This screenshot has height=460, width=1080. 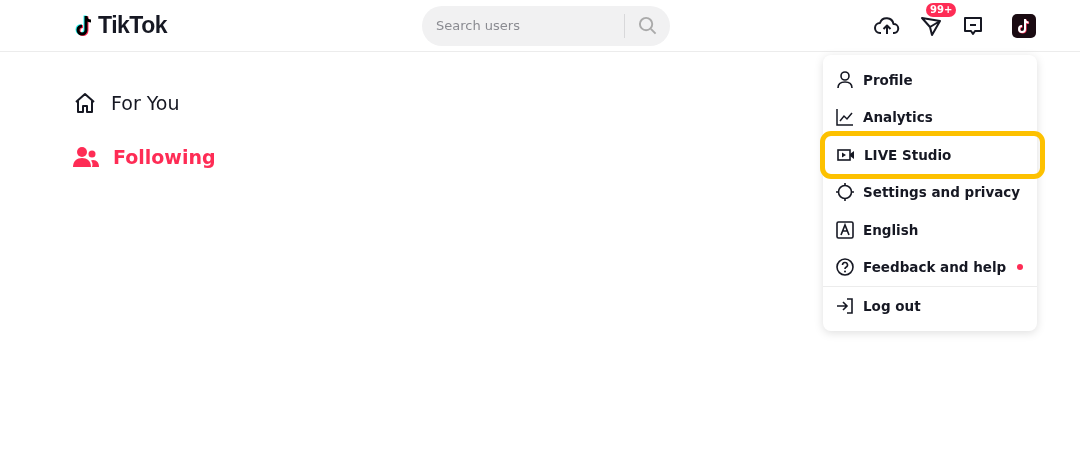 I want to click on search-field: Search users, so click(x=546, y=25).